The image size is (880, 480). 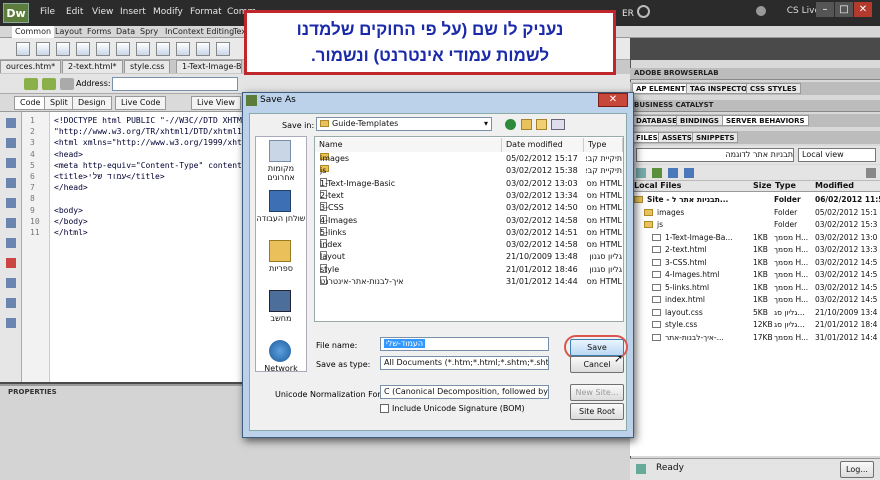 What do you see at coordinates (281, 318) in the screenshot?
I see `place-computer: מחשב` at bounding box center [281, 318].